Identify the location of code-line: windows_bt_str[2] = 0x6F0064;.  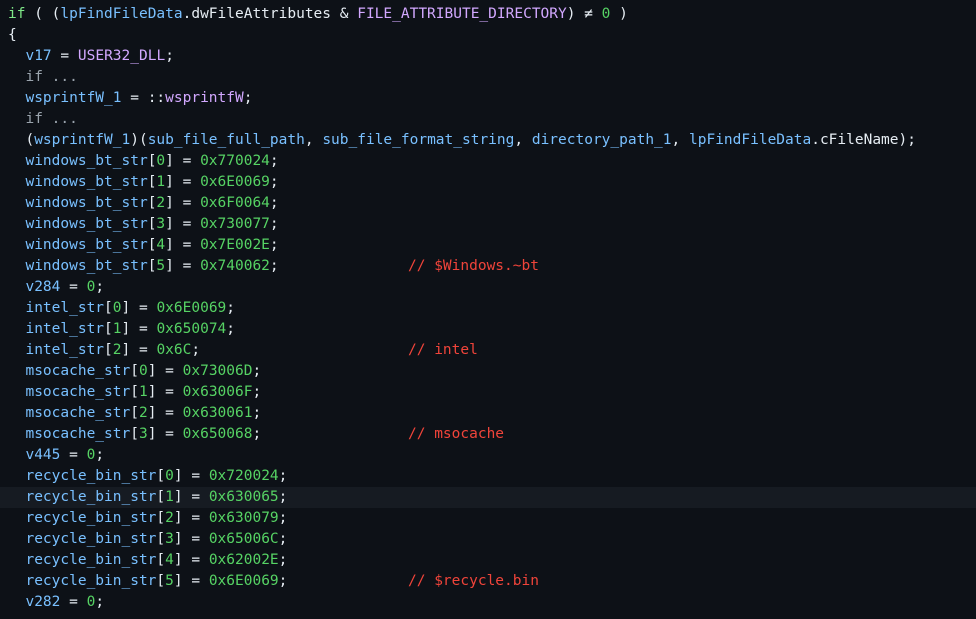
(488, 203).